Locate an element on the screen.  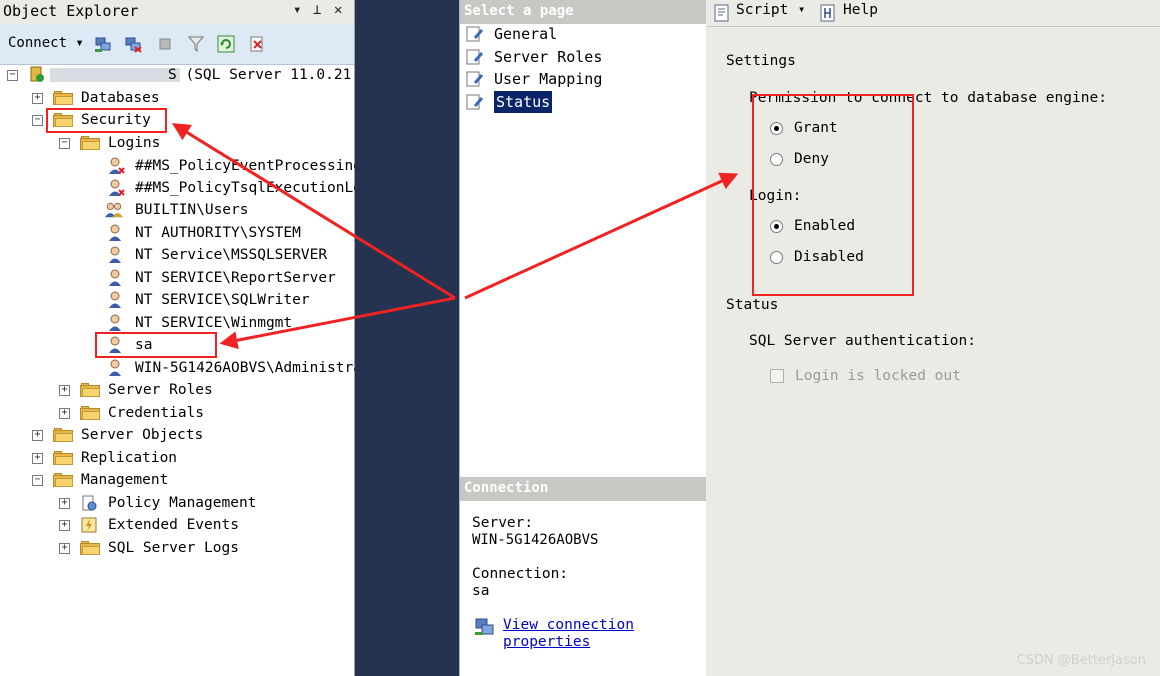
annotation-box-settings is located at coordinates (833, 195).